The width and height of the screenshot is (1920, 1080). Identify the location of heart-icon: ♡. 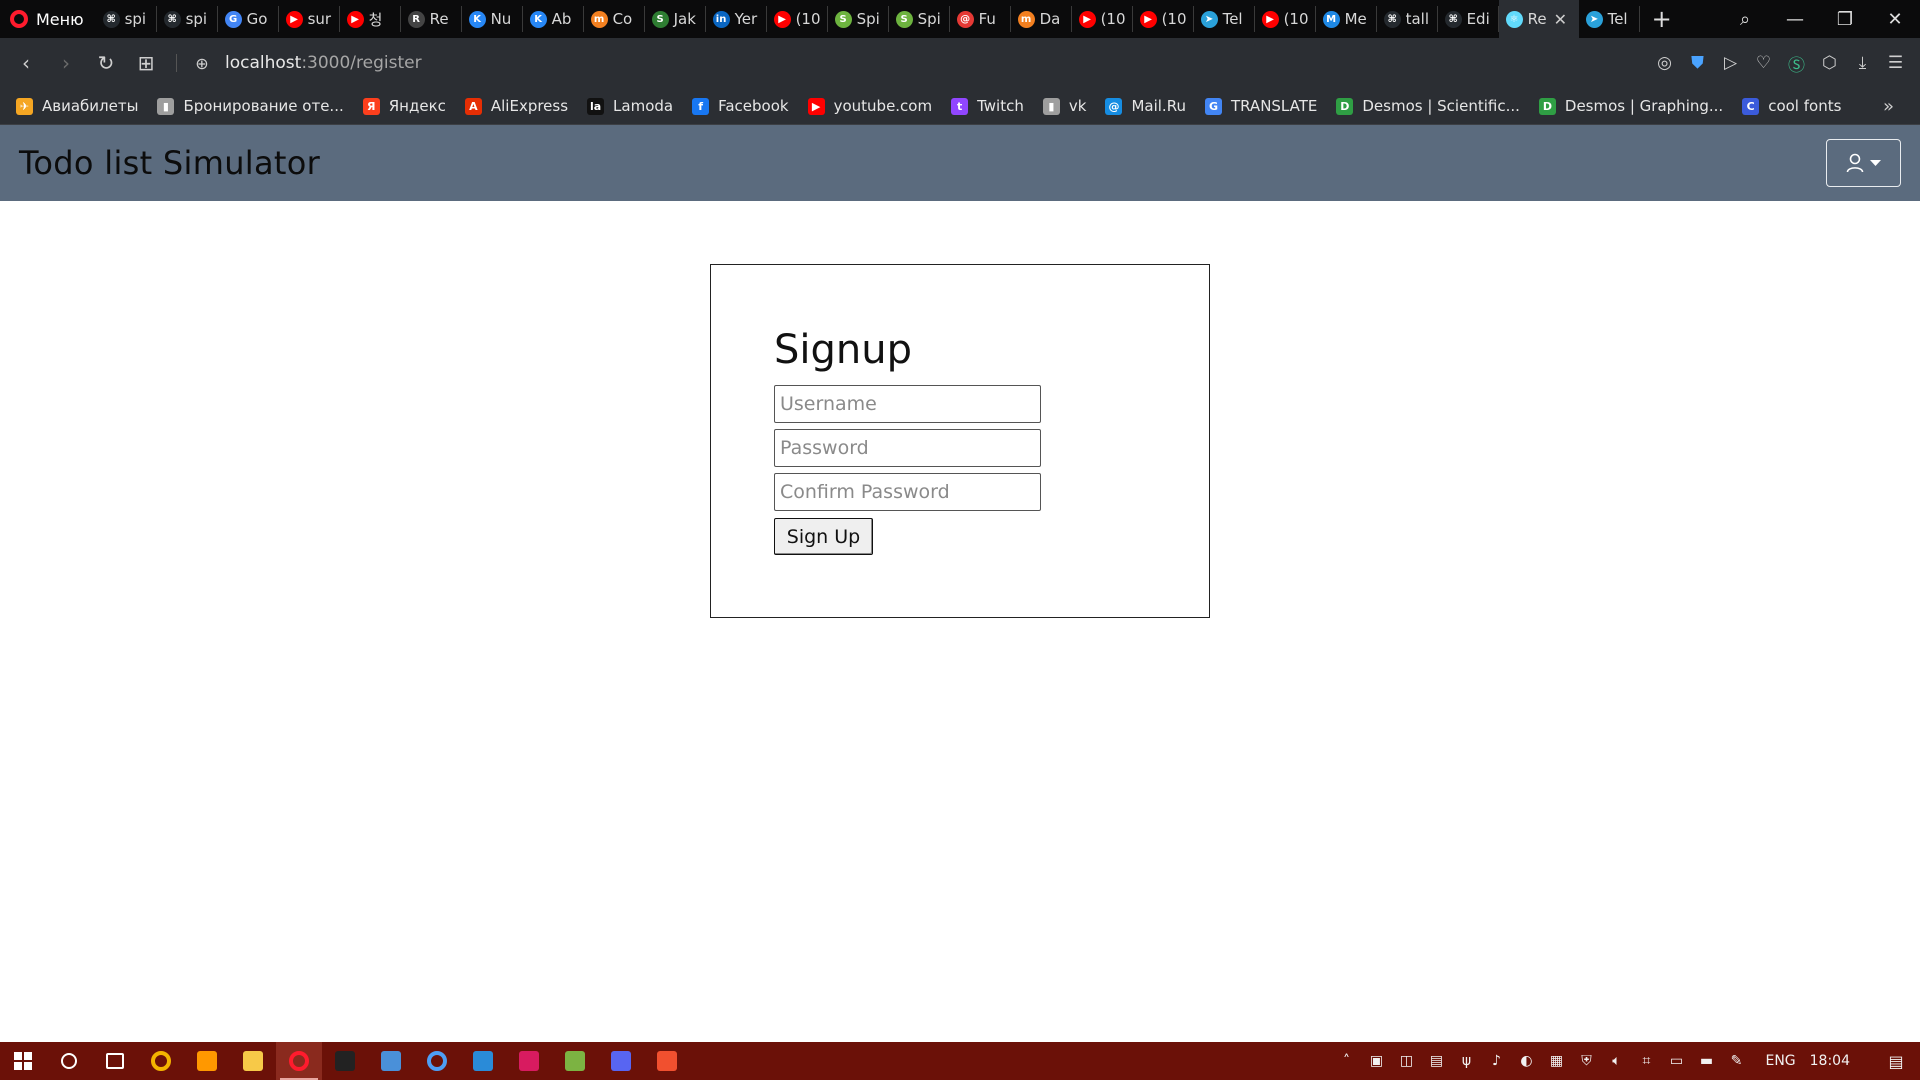
(1763, 63).